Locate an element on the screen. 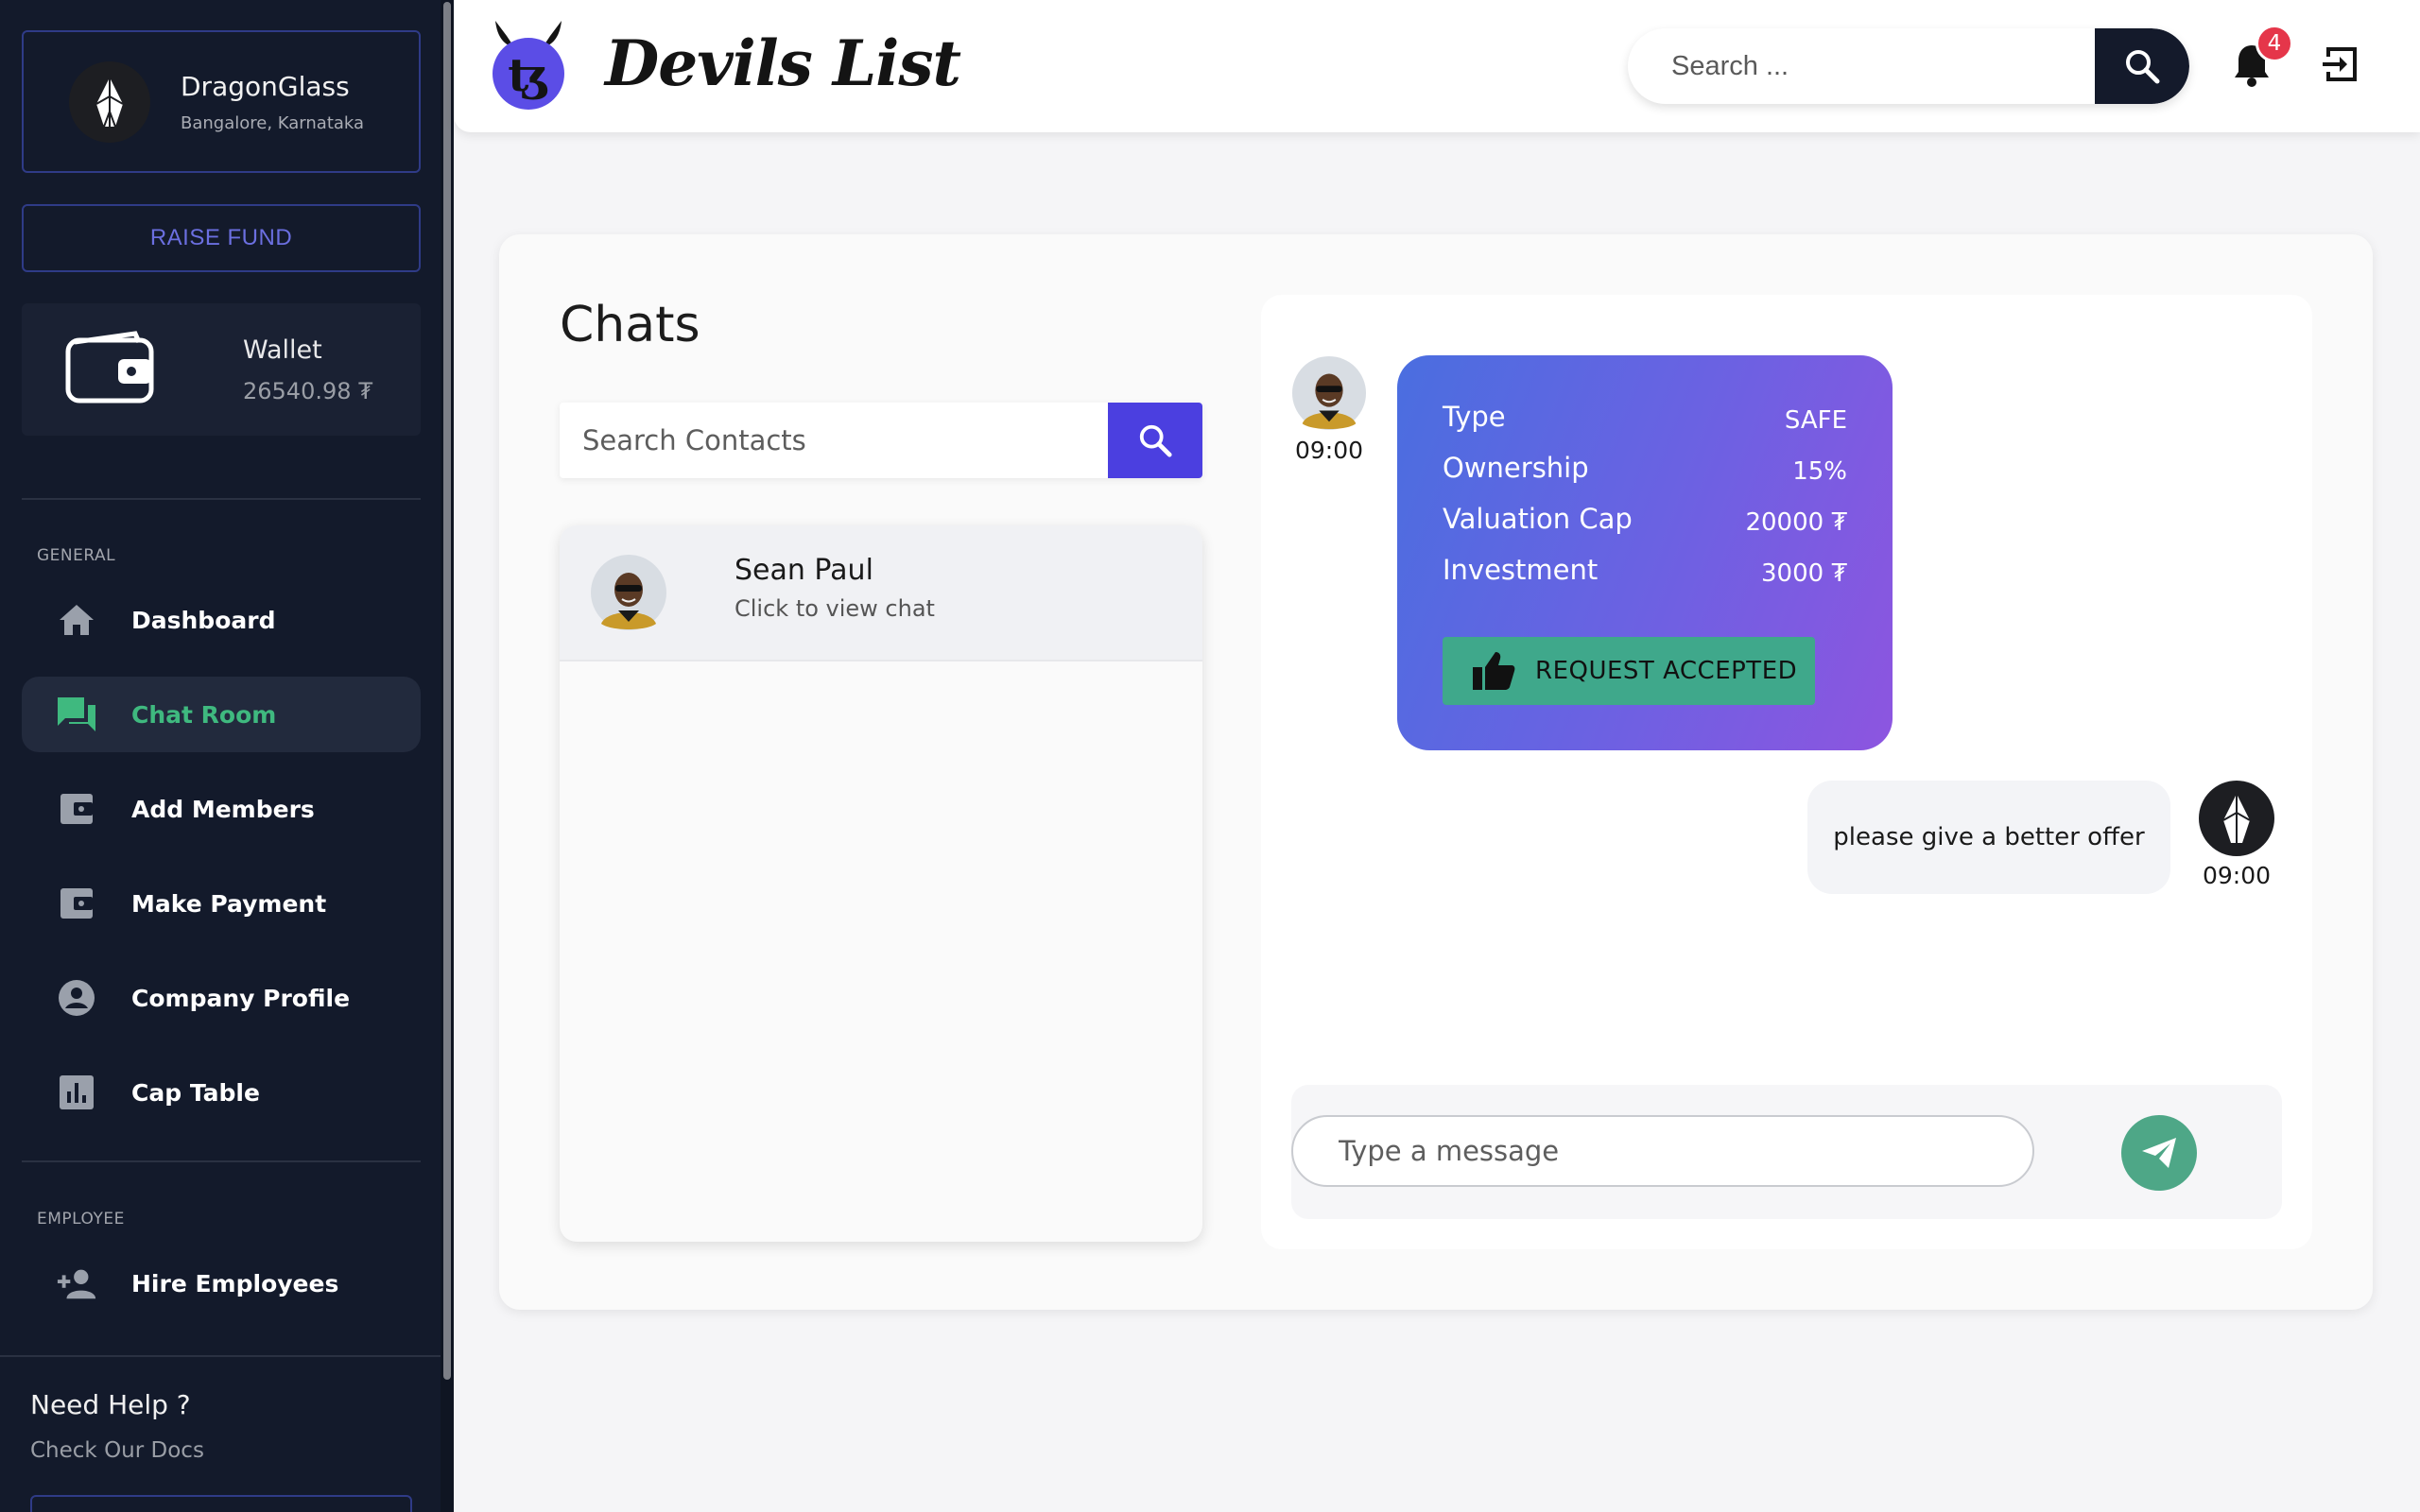 The image size is (2420, 1512). offer-value: 20000 ₮ is located at coordinates (1796, 522).